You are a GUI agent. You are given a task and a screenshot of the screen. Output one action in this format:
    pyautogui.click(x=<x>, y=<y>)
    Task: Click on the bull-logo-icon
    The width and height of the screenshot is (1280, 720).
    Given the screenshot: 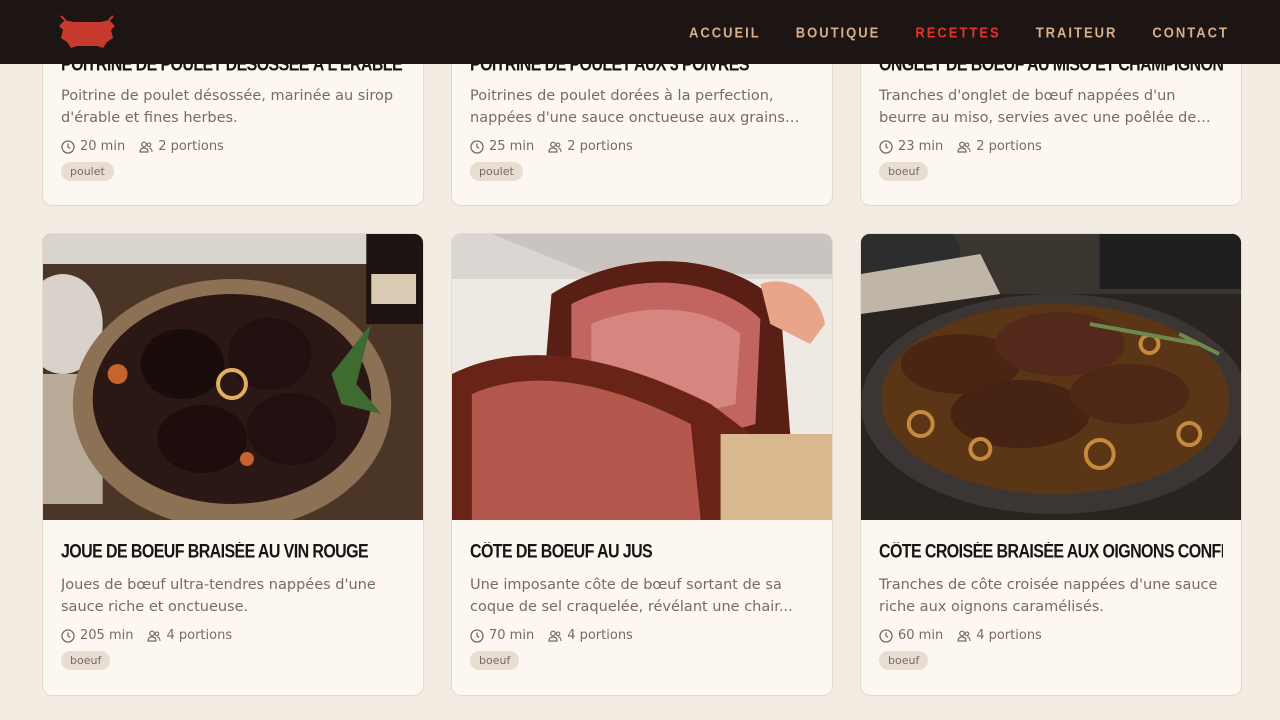 What is the action you would take?
    pyautogui.click(x=87, y=31)
    